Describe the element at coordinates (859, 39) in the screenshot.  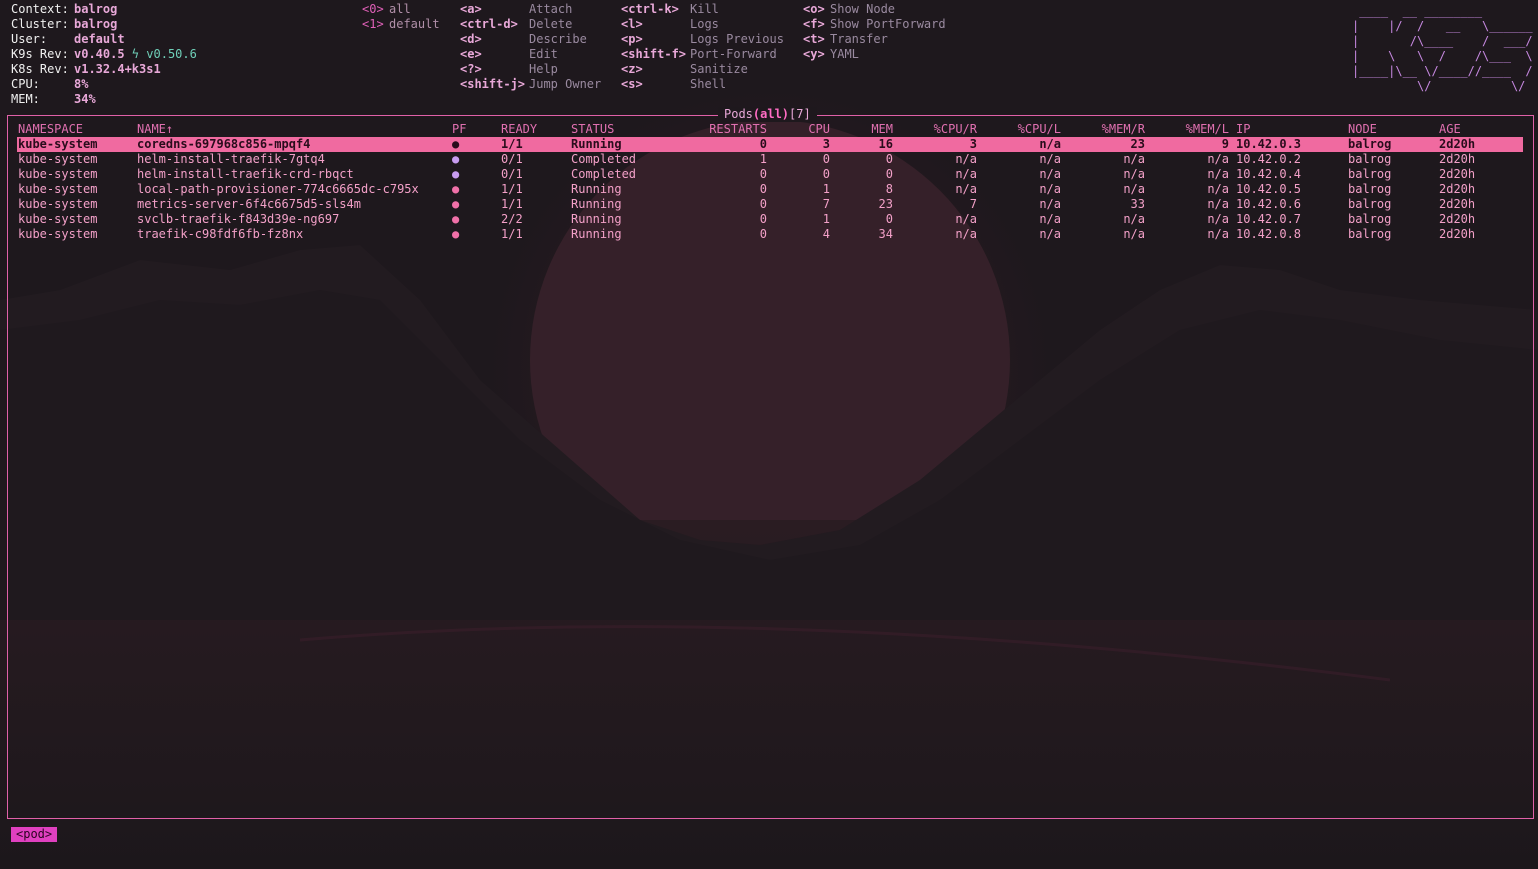
I see `hotkey-label: Transfer` at that location.